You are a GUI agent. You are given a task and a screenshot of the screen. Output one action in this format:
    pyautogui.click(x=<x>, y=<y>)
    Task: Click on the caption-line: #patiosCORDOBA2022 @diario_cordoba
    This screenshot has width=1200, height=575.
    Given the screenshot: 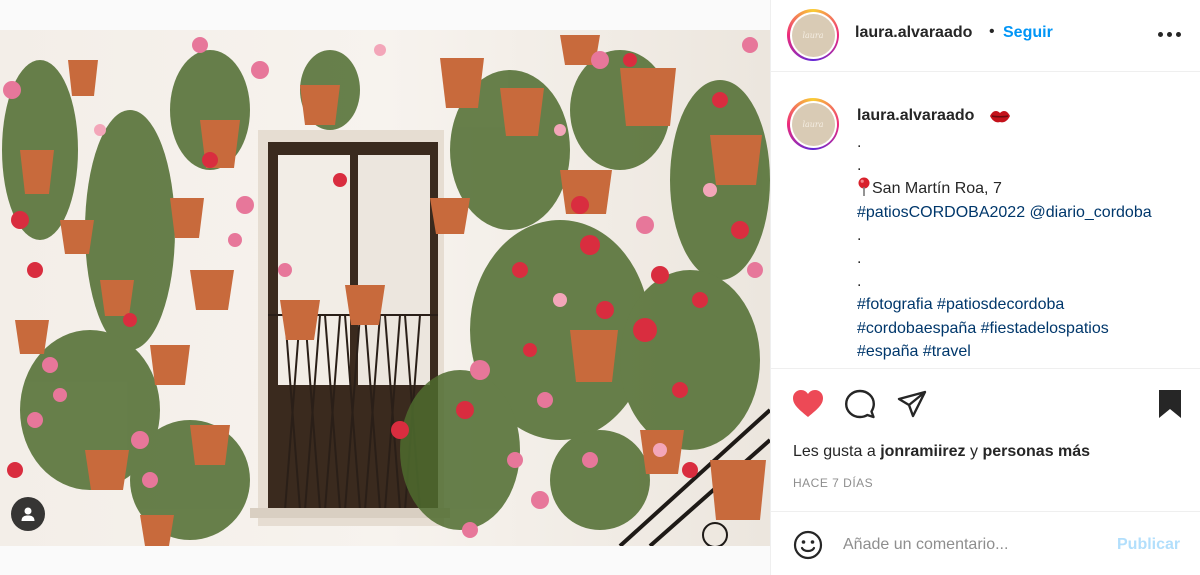 What is the action you would take?
    pyautogui.click(x=1027, y=212)
    